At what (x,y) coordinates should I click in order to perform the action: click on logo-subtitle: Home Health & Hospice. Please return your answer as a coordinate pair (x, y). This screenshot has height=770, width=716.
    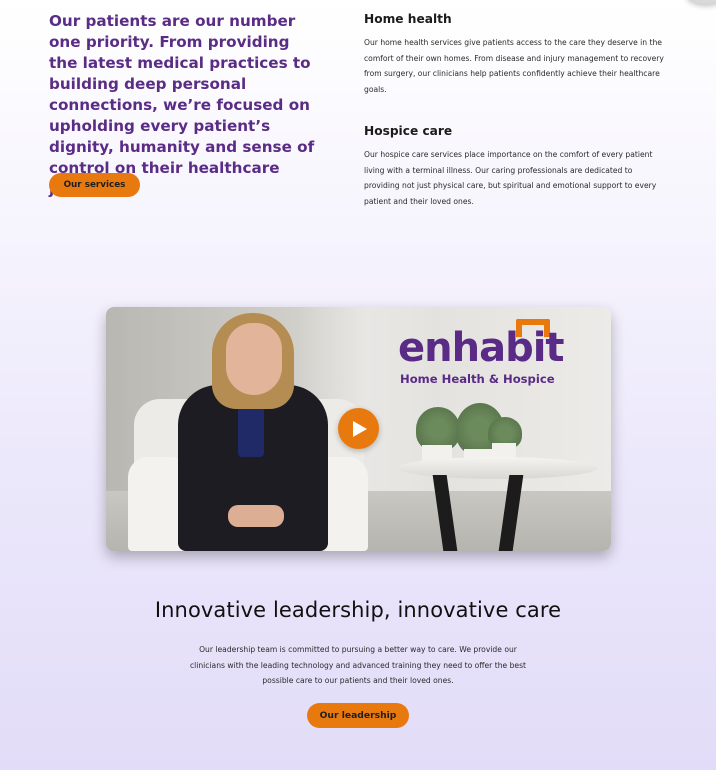
    Looking at the image, I should click on (477, 379).